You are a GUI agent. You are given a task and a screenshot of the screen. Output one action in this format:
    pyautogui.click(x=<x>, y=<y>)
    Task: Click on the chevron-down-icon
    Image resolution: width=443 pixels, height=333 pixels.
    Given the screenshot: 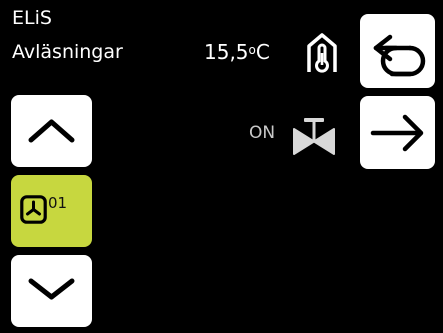 What is the action you would take?
    pyautogui.click(x=51, y=289)
    